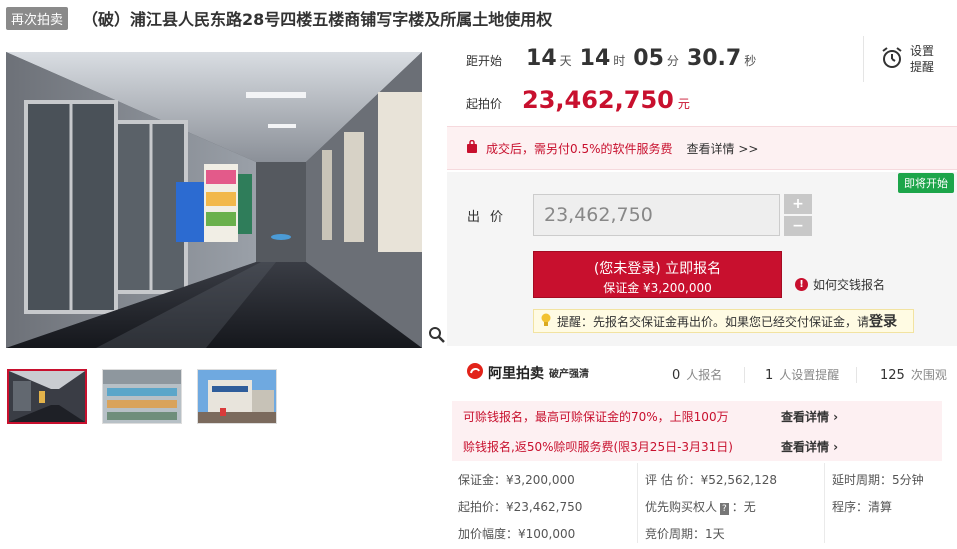 This screenshot has height=549, width=957. Describe the element at coordinates (544, 507) in the screenshot. I see `spec-start-value: ¥23,462,750` at that location.